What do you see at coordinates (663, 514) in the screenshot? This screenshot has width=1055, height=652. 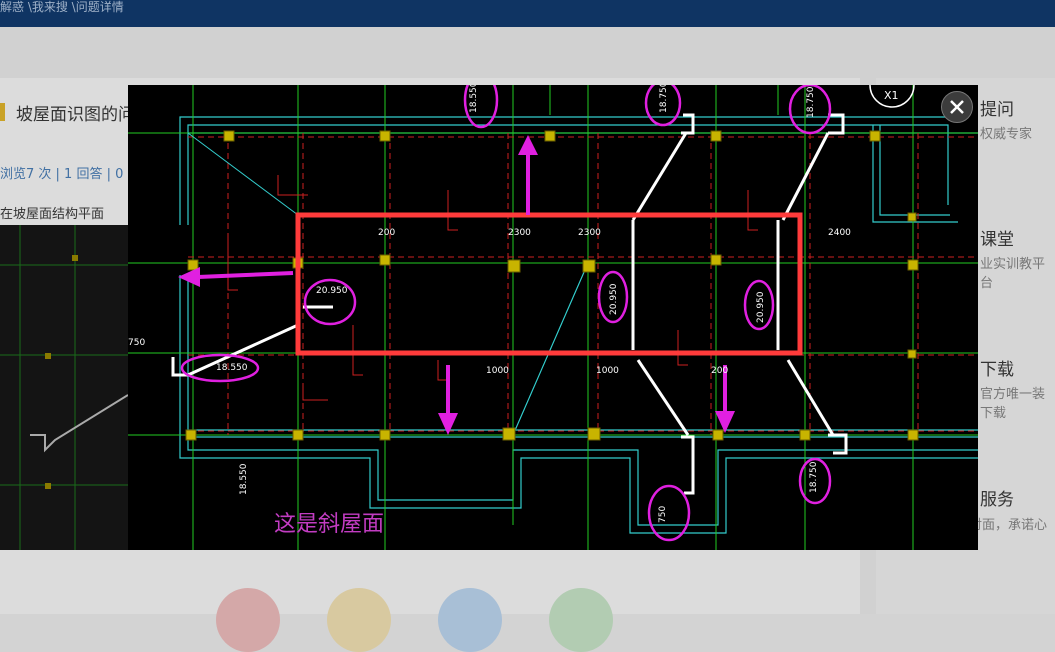 I see `elev-bottom-mid: 750` at bounding box center [663, 514].